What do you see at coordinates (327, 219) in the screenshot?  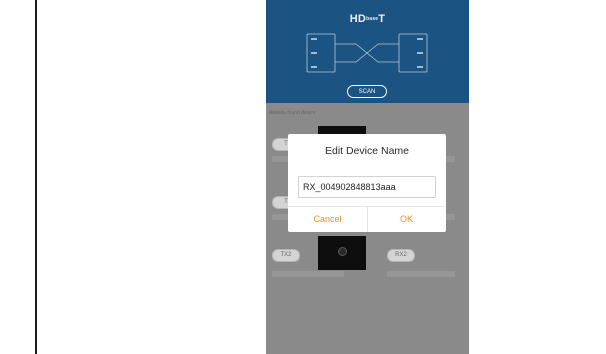 I see `cancel-button: Cancel` at bounding box center [327, 219].